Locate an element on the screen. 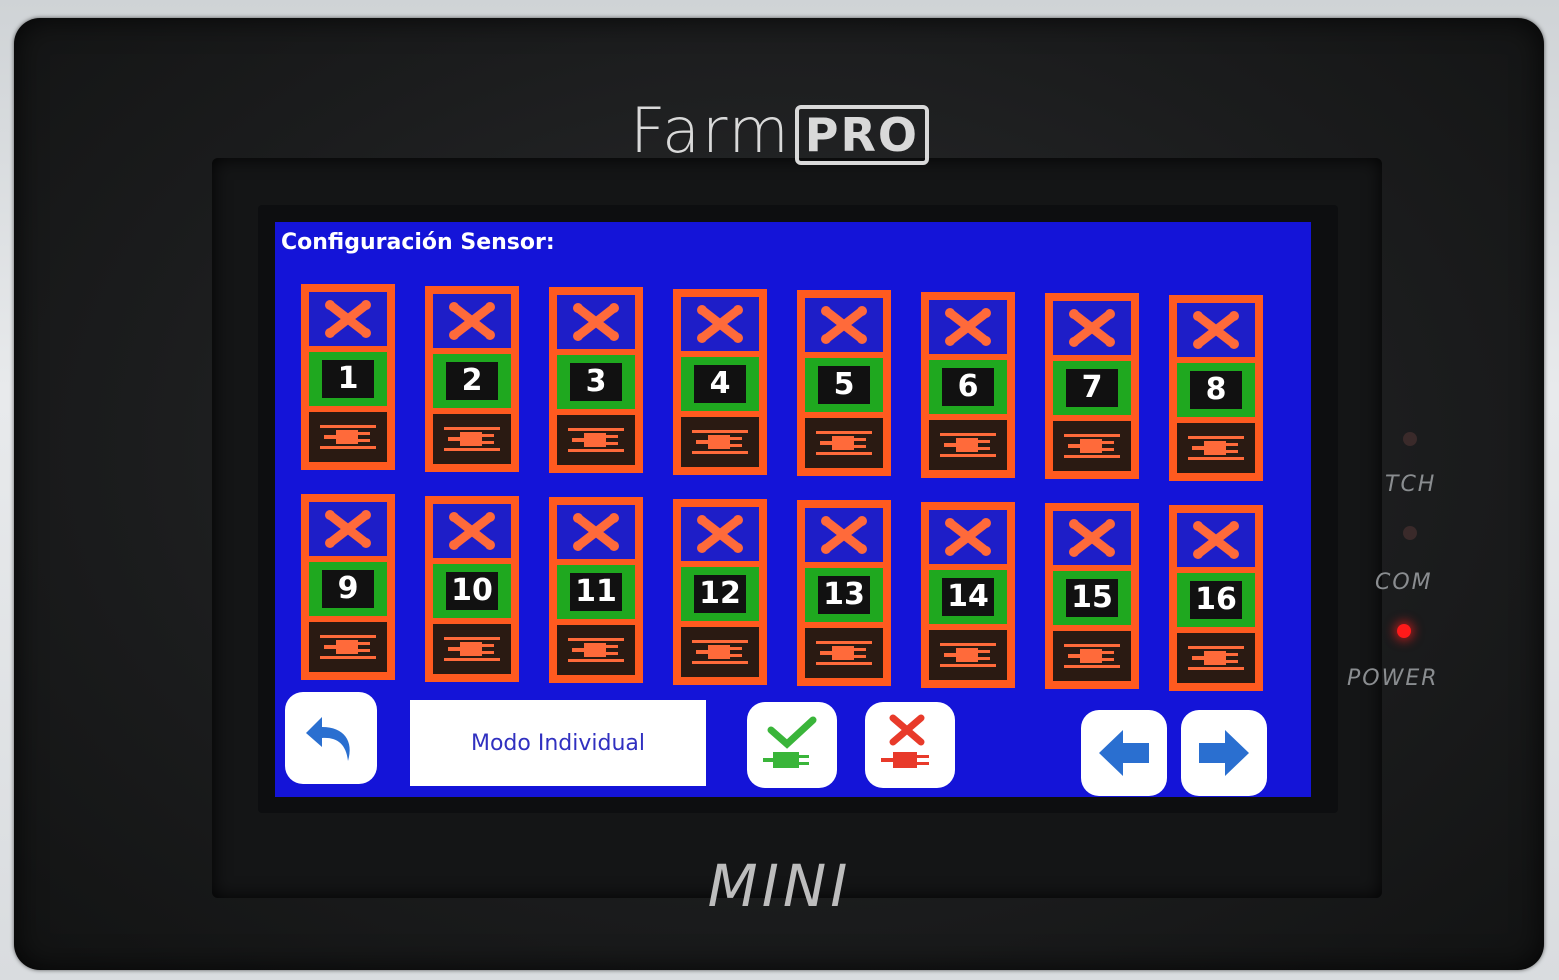  sensor-number: 2 is located at coordinates (472, 380).